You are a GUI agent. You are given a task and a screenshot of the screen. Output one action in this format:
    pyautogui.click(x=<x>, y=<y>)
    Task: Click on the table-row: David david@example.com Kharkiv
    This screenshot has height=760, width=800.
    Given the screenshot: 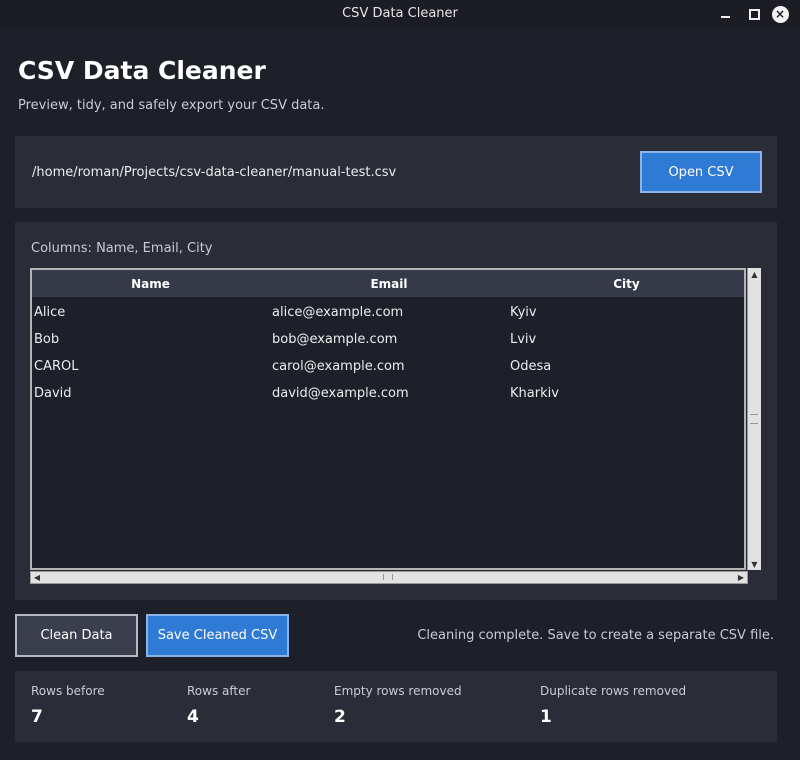 What is the action you would take?
    pyautogui.click(x=388, y=393)
    